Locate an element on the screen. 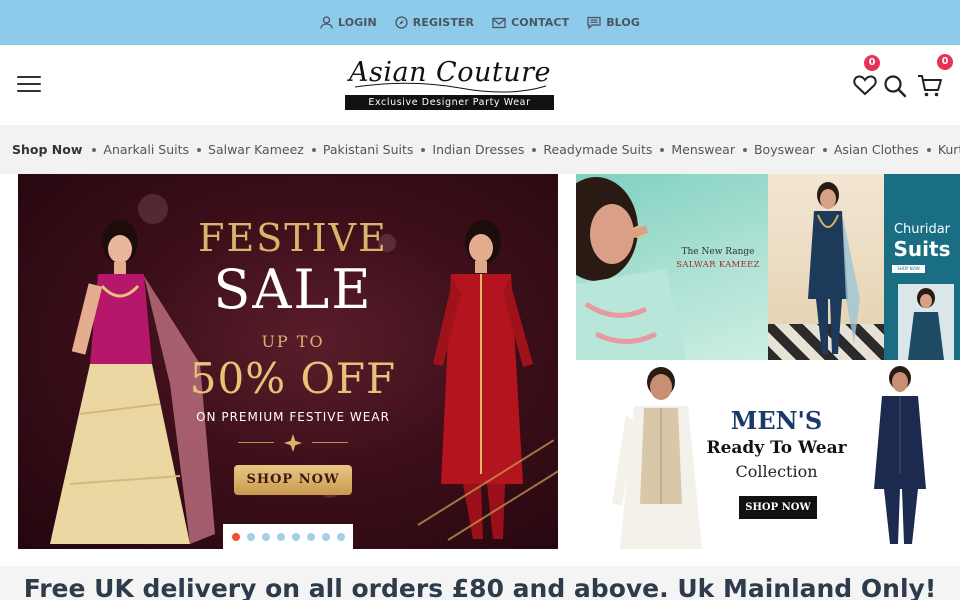 The image size is (960, 600). mens-line2: Ready To Wear is located at coordinates (776, 448).